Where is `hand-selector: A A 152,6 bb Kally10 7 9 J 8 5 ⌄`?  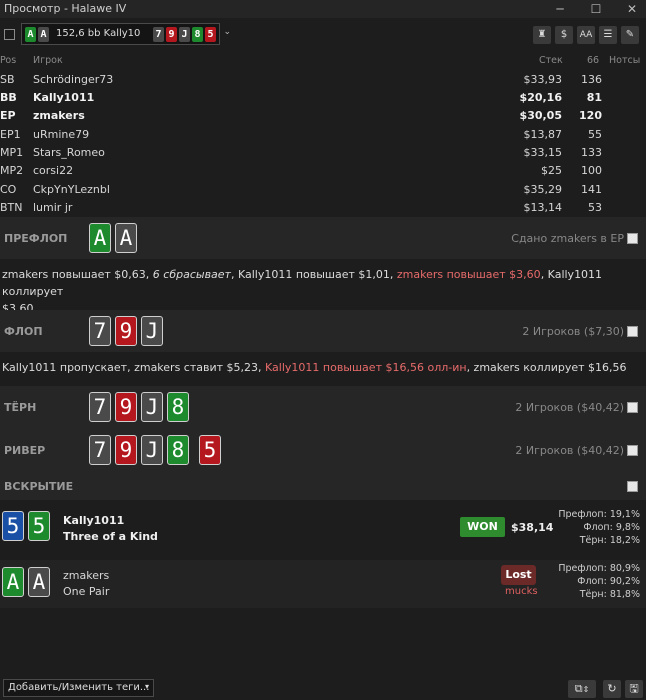 hand-selector: A A 152,6 bb Kally10 7 9 J 8 5 ⌄ is located at coordinates (126, 34).